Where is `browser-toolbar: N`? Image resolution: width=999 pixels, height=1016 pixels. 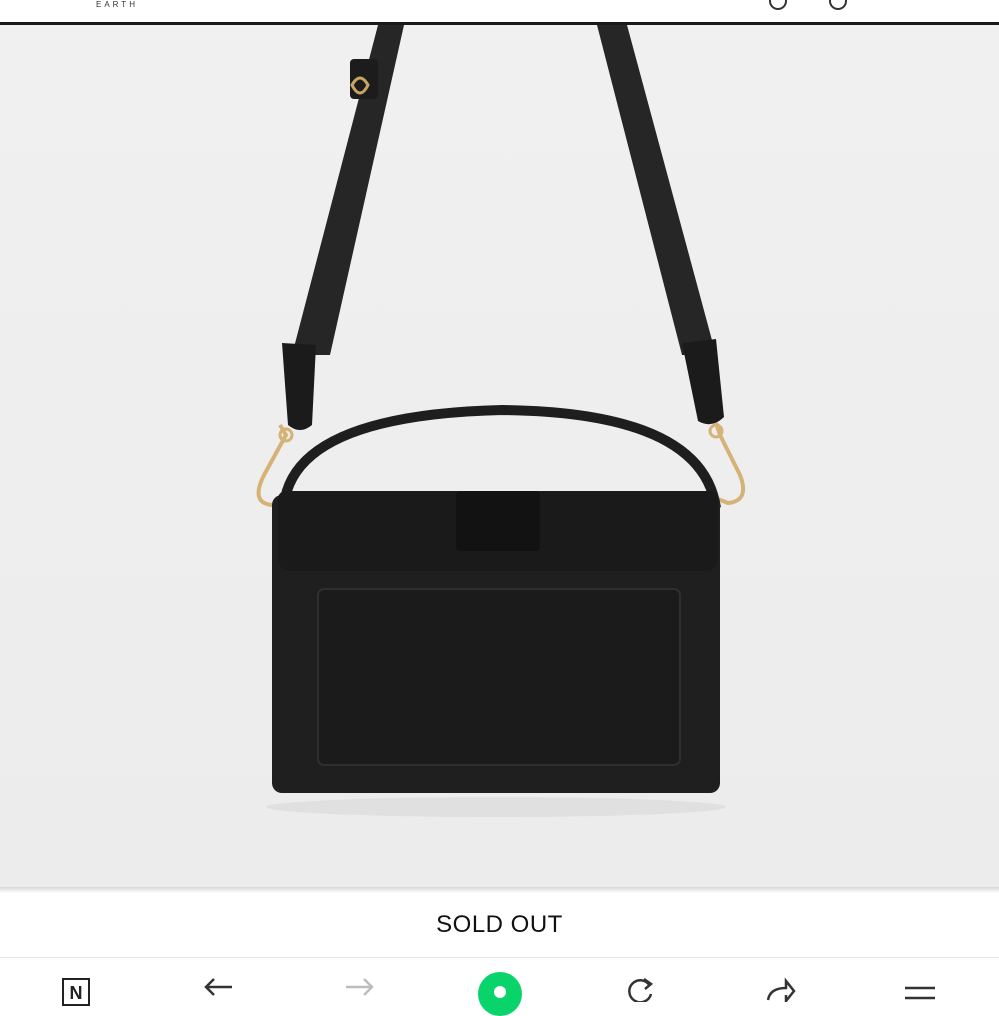
browser-toolbar: N is located at coordinates (499, 986).